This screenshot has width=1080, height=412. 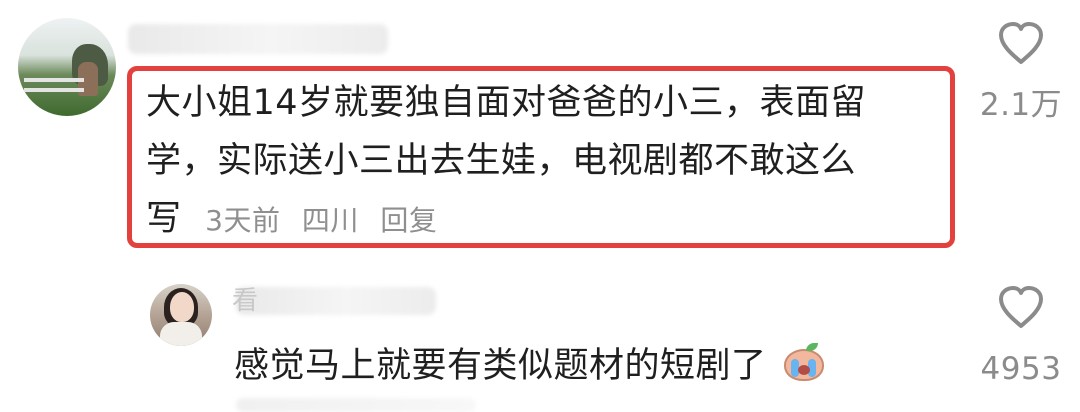 I want to click on comment-line-1: 大小姐14岁就要独自面对爸爸的小三，表面留, so click(x=506, y=103).